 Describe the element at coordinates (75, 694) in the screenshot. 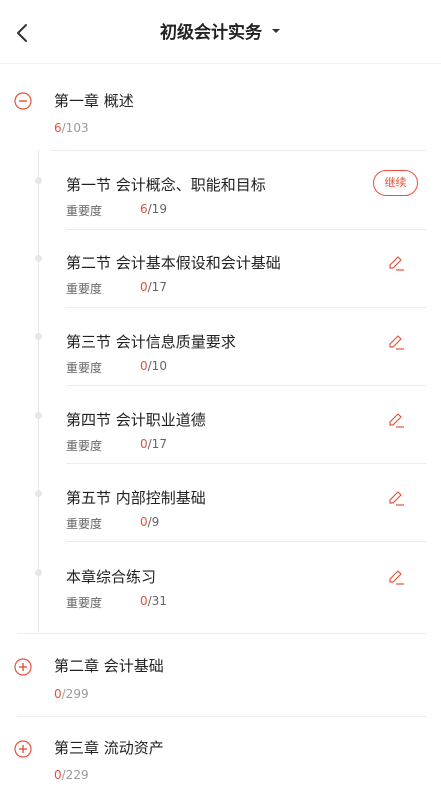

I see `chapter-total-count: /299` at that location.